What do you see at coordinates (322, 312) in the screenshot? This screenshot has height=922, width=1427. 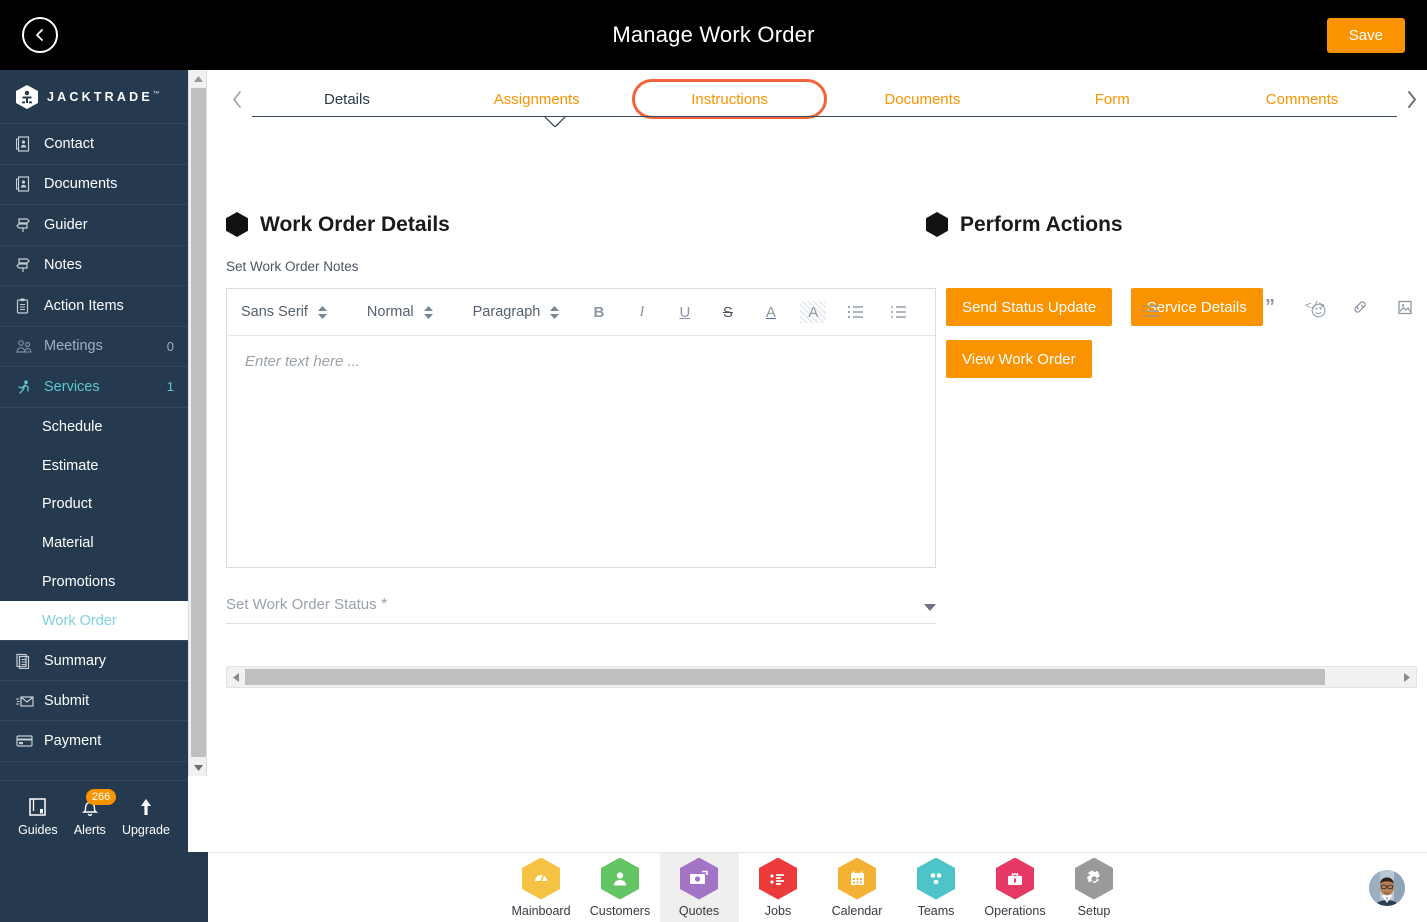 I see `chevron-updown-icon` at bounding box center [322, 312].